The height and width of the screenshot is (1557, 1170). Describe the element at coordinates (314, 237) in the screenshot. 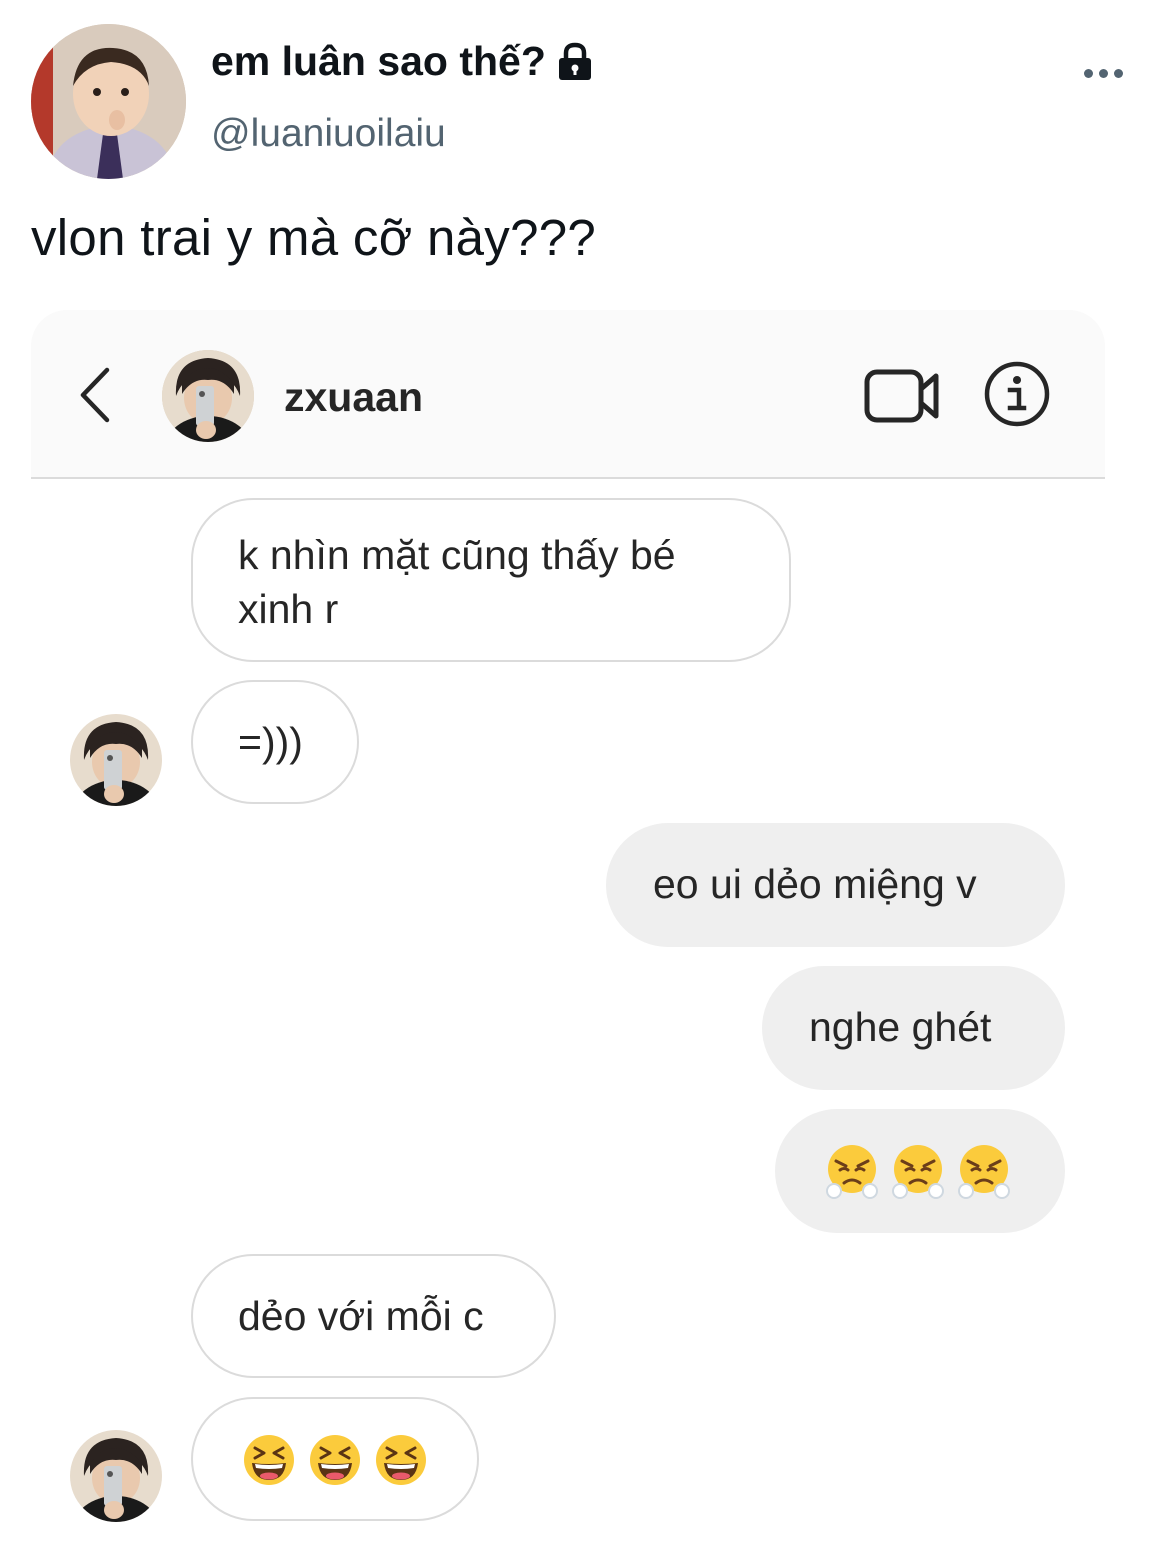

I see `tweet-text: vlon trai y mà cỡ này???` at that location.